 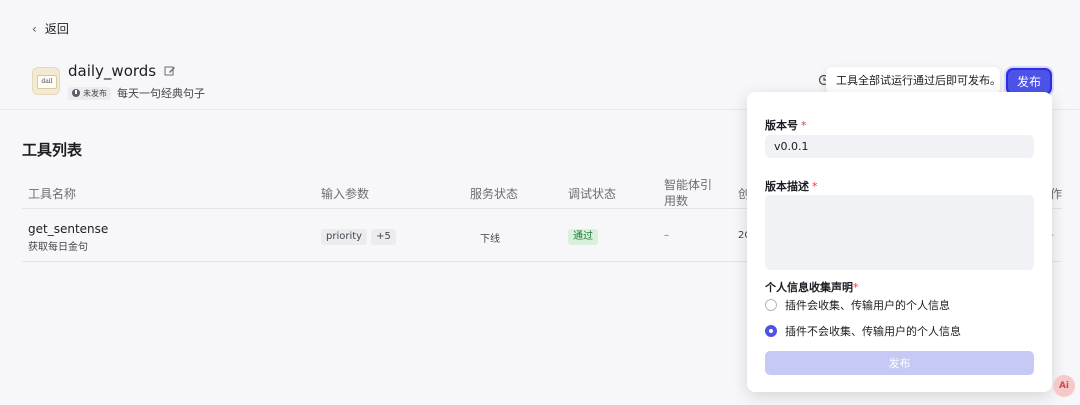 I want to click on privacy-label: 个人信息收集声明*, so click(x=812, y=287).